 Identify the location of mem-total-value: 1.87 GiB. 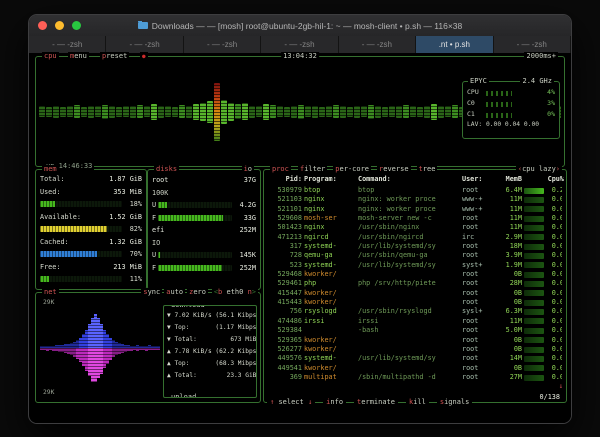
(125, 179).